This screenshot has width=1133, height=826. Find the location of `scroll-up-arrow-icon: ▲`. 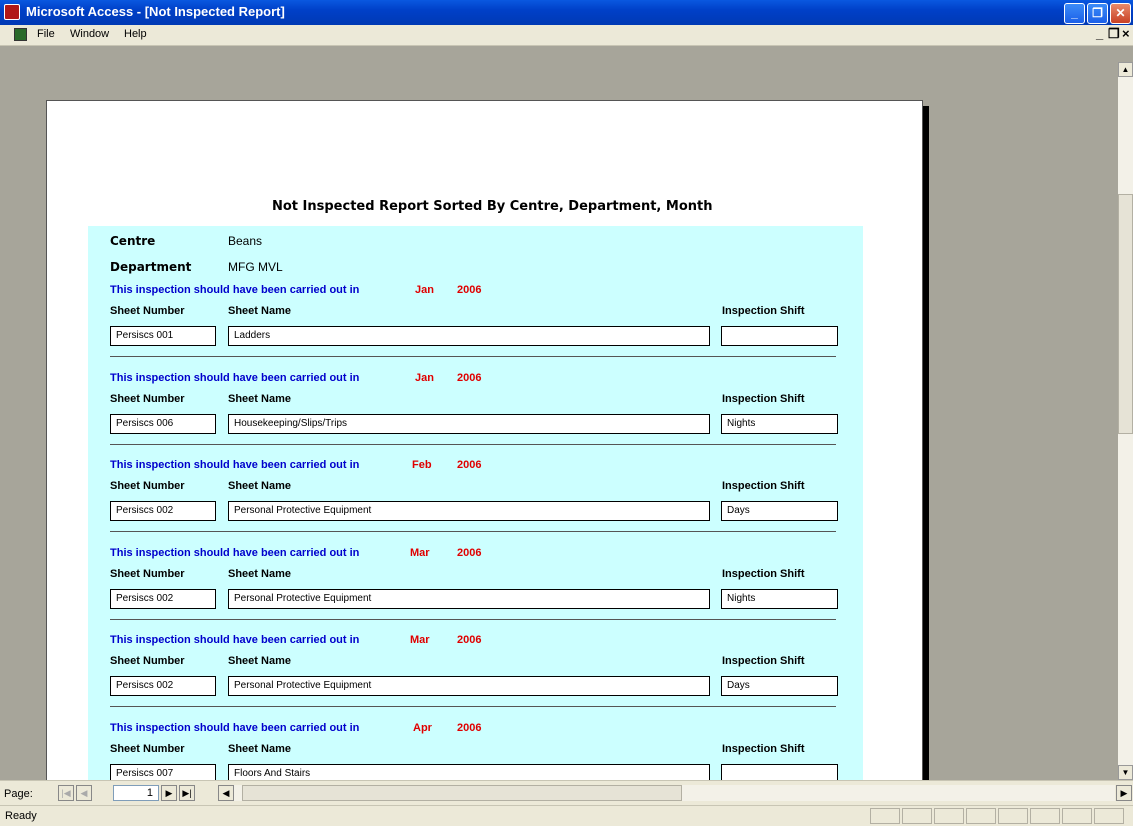

scroll-up-arrow-icon: ▲ is located at coordinates (1125, 69).